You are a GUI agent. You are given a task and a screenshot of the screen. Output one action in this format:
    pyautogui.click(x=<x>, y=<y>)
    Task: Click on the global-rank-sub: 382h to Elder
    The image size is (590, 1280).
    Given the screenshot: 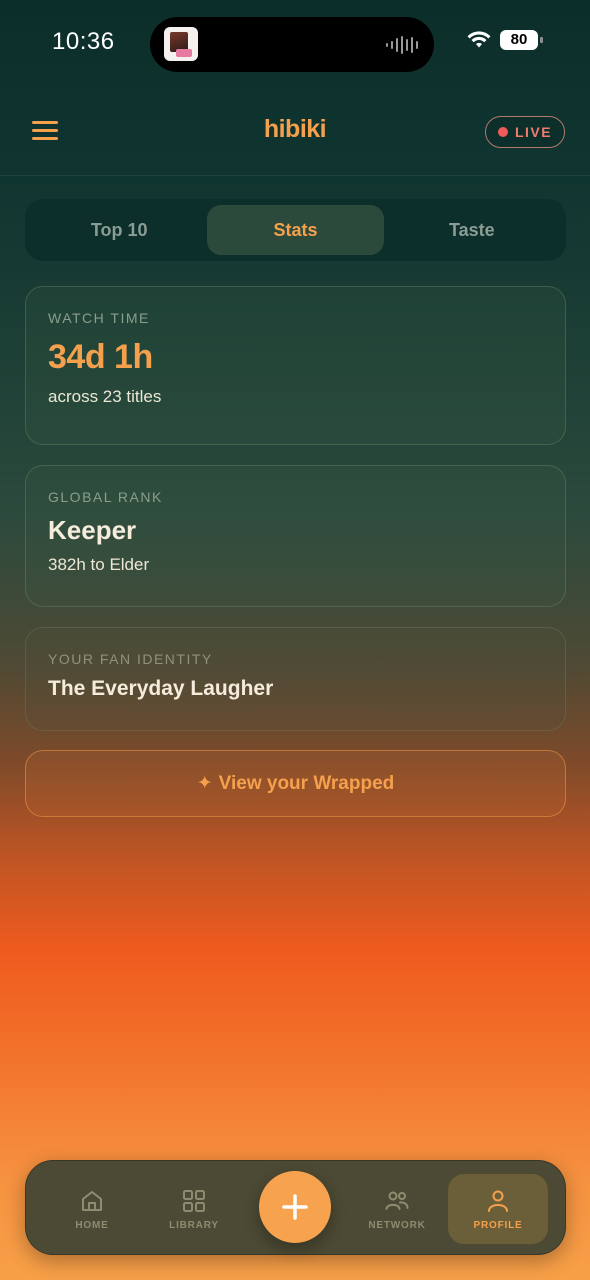 What is the action you would take?
    pyautogui.click(x=99, y=564)
    